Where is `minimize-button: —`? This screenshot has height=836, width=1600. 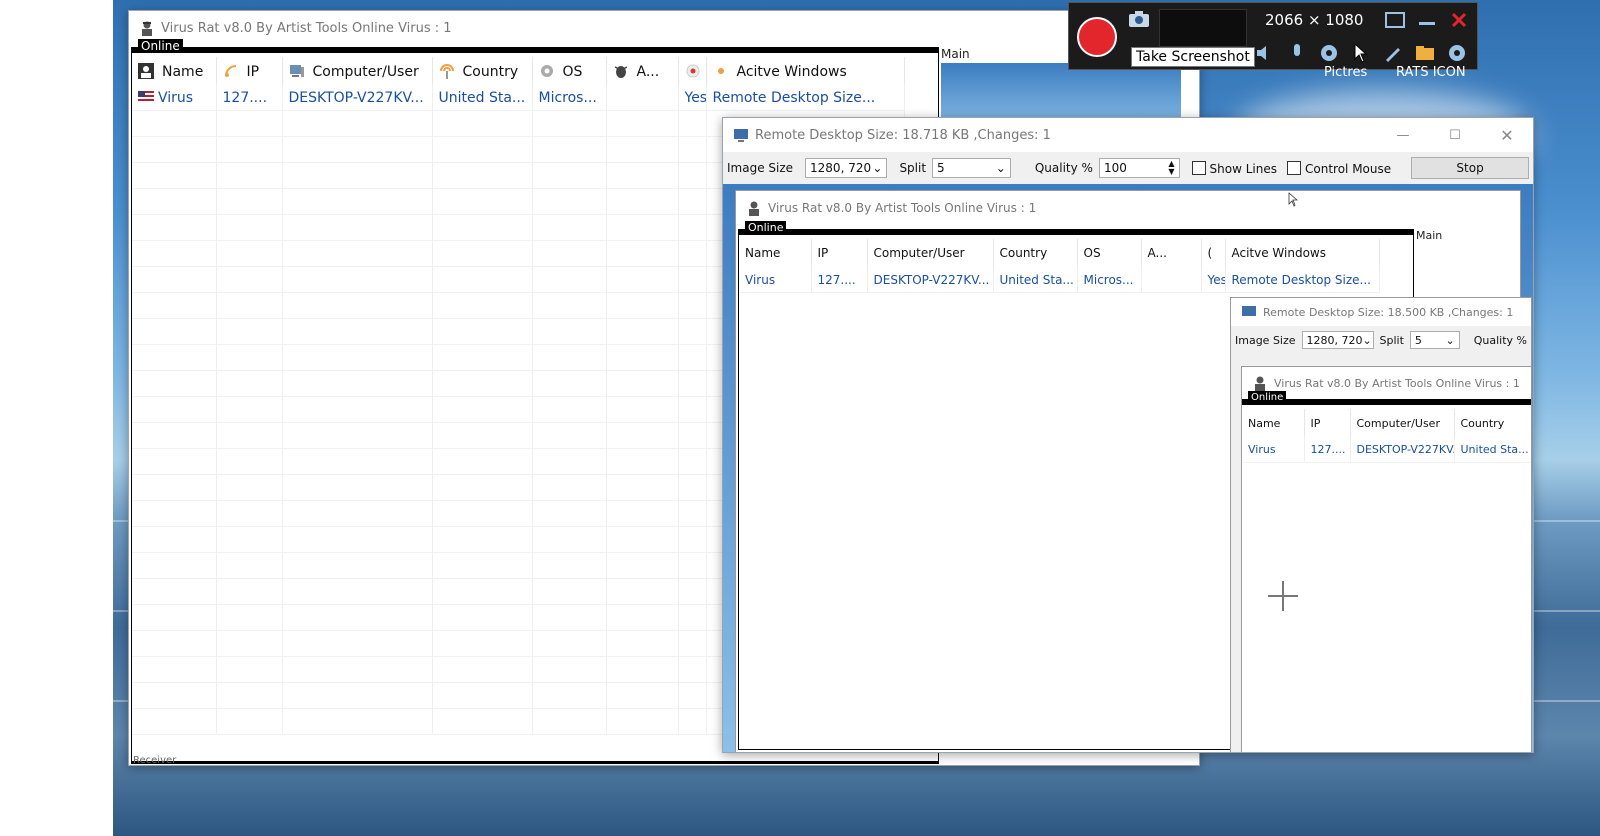 minimize-button: — is located at coordinates (1403, 135).